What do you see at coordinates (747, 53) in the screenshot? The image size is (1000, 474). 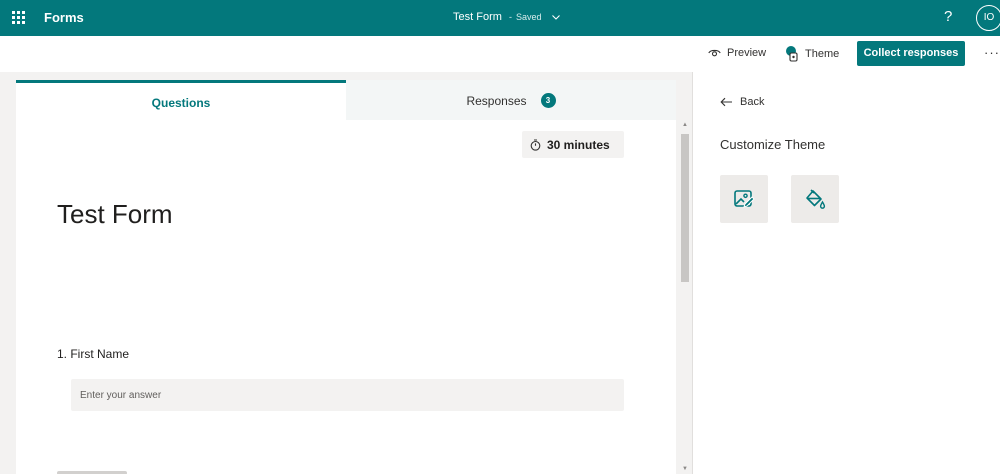 I see `preview-label: Preview` at bounding box center [747, 53].